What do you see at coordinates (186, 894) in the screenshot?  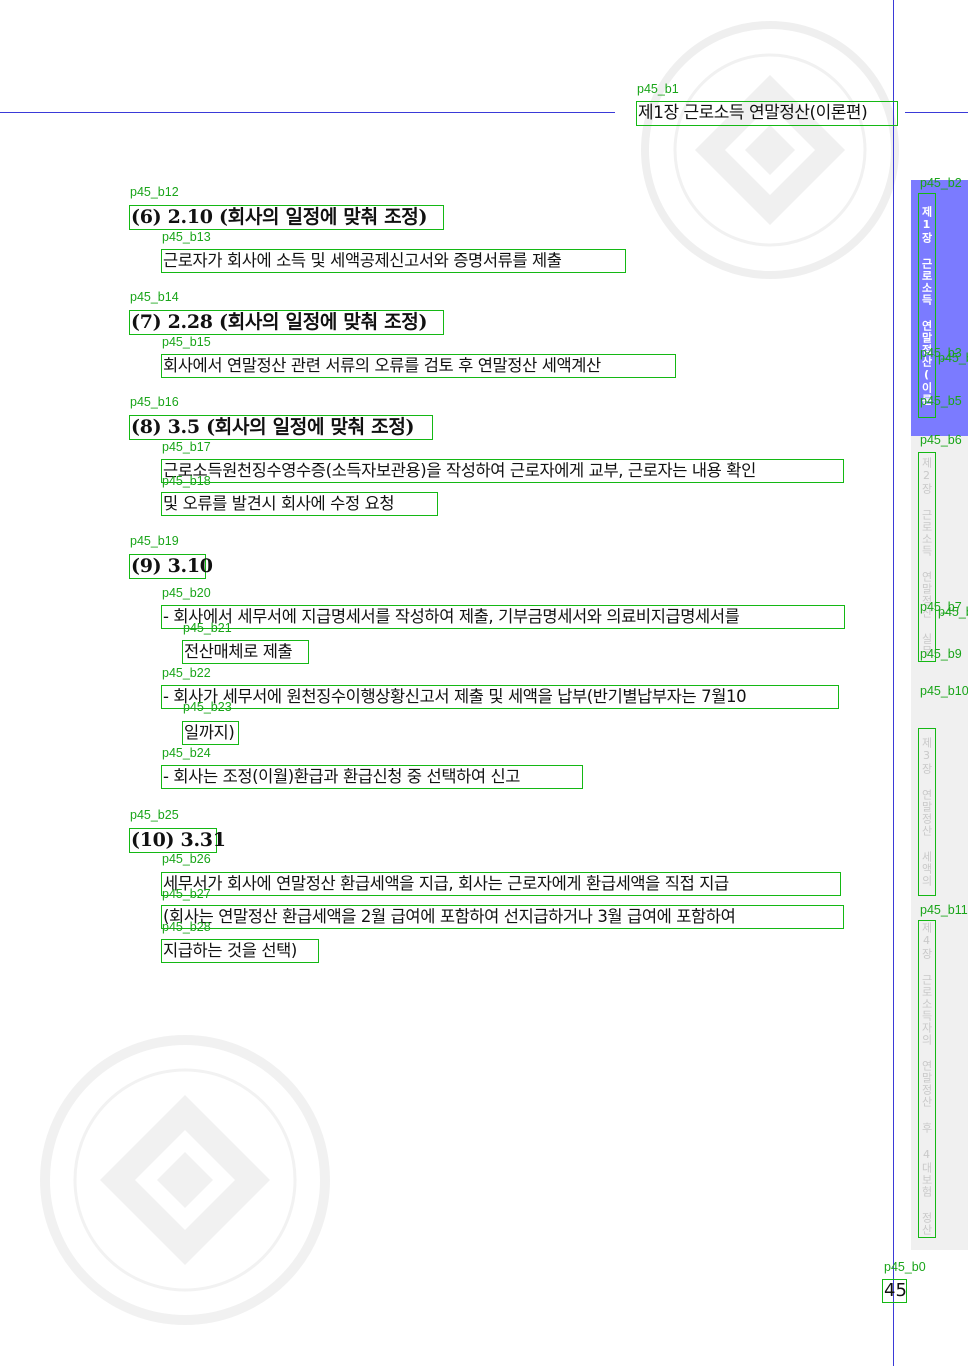 I see `block-label: p45_b27` at bounding box center [186, 894].